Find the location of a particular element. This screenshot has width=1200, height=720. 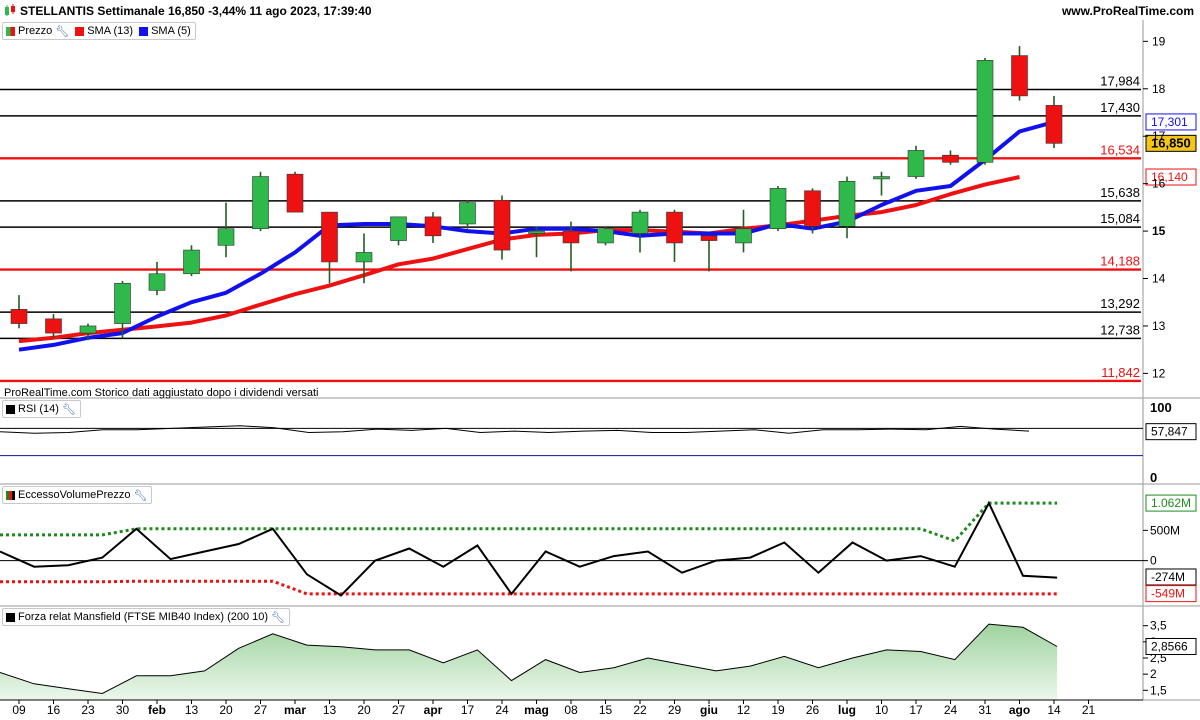

x-tick-label: 10 is located at coordinates (882, 710).